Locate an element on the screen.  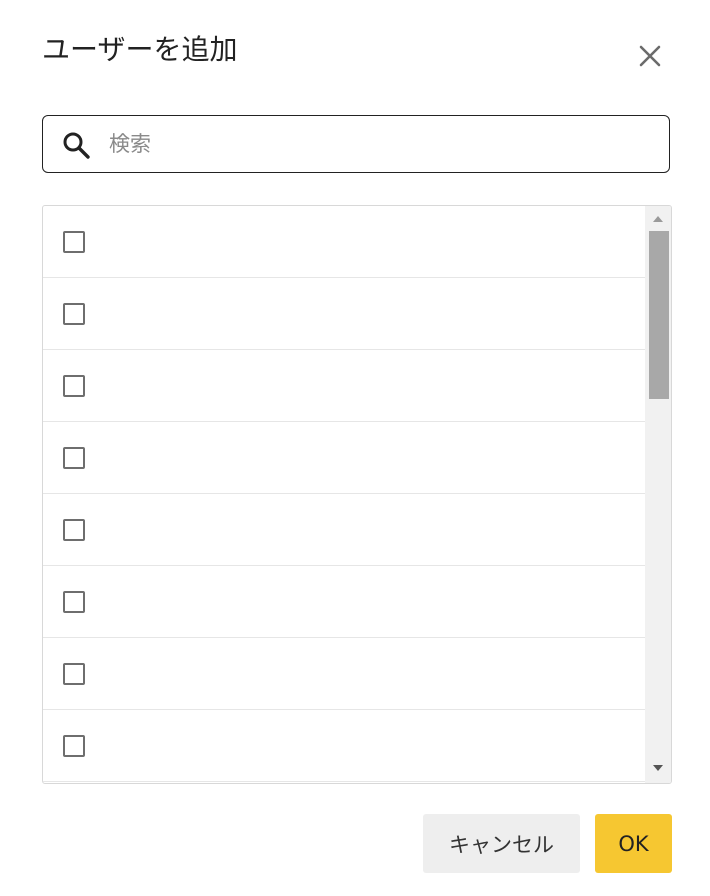
scroll-up-button is located at coordinates (658, 219).